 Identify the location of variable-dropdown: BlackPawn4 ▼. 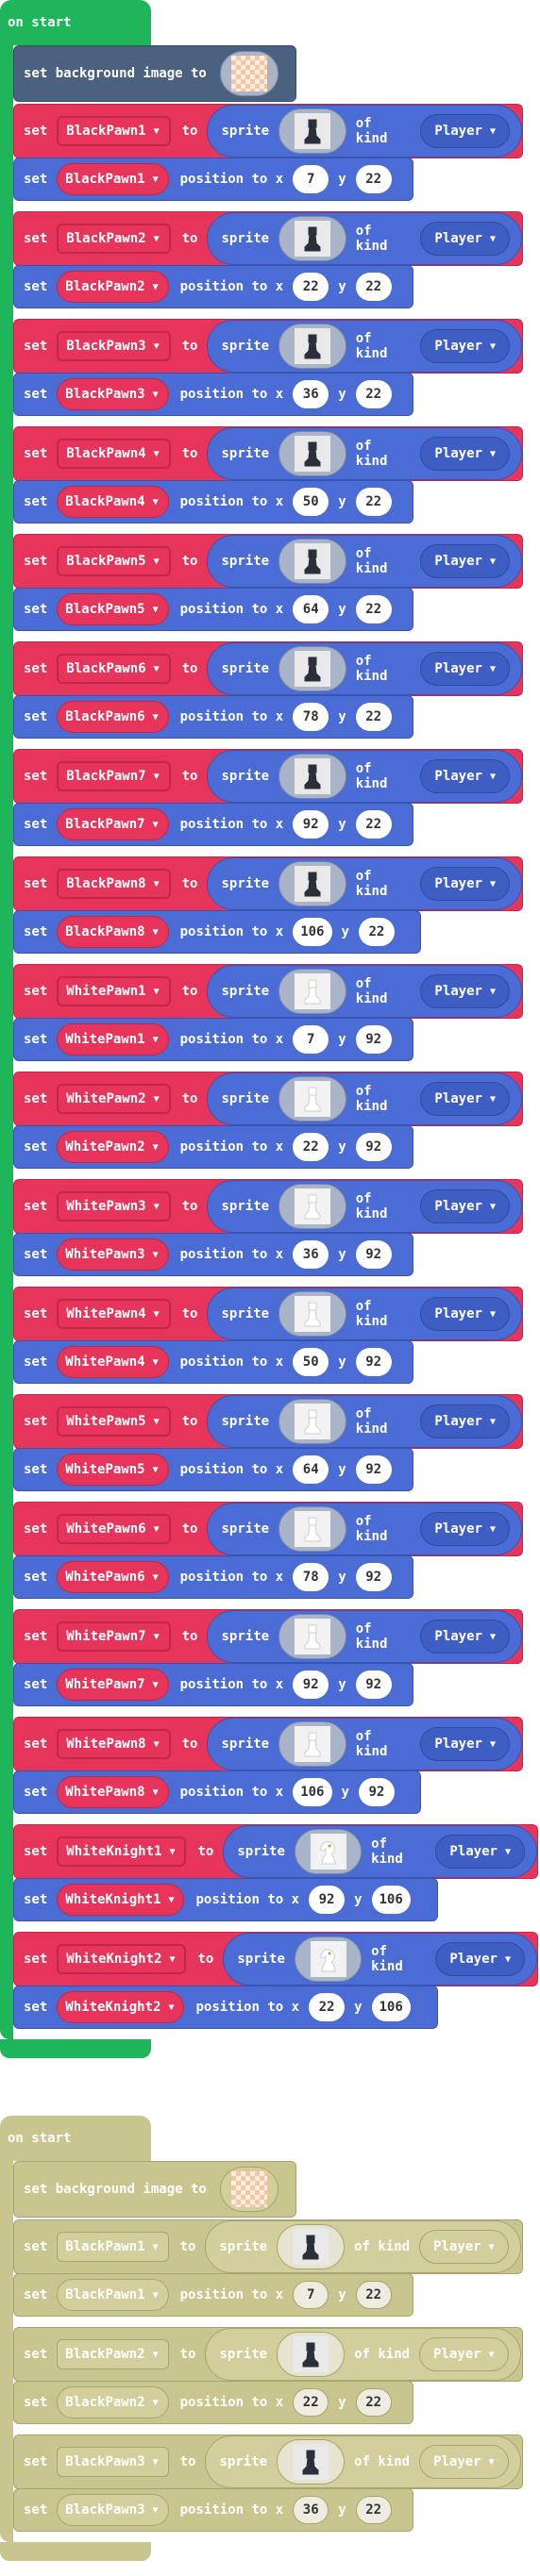
(113, 502).